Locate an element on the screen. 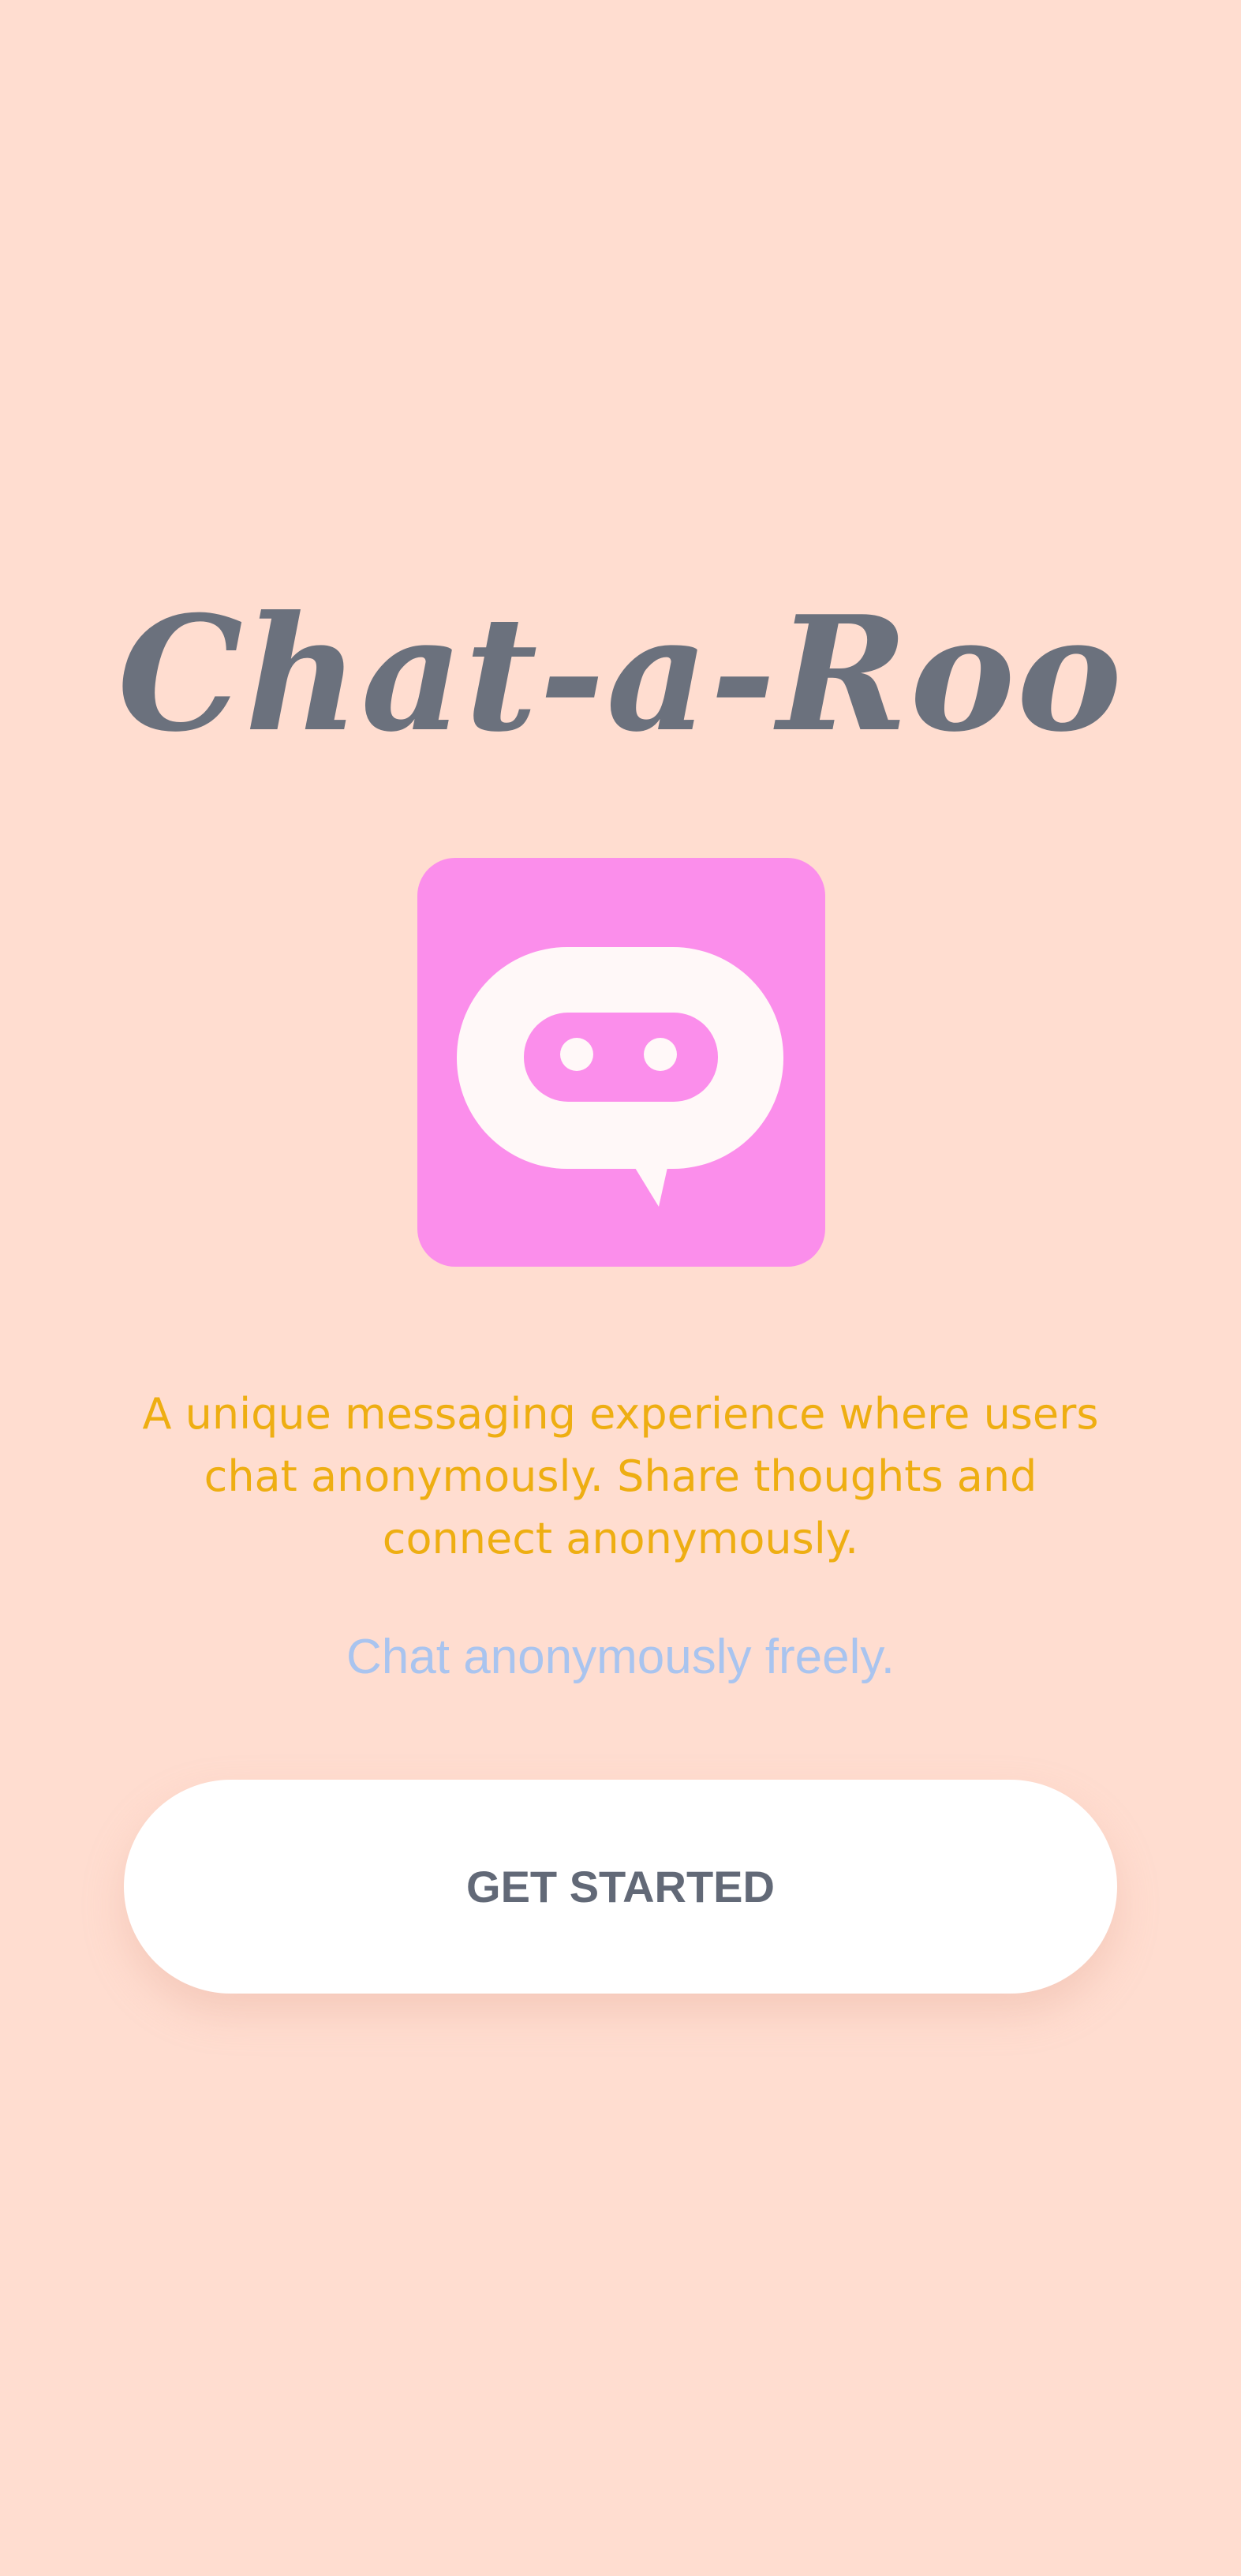  get-started-button: GET STARTED is located at coordinates (620, 1887).